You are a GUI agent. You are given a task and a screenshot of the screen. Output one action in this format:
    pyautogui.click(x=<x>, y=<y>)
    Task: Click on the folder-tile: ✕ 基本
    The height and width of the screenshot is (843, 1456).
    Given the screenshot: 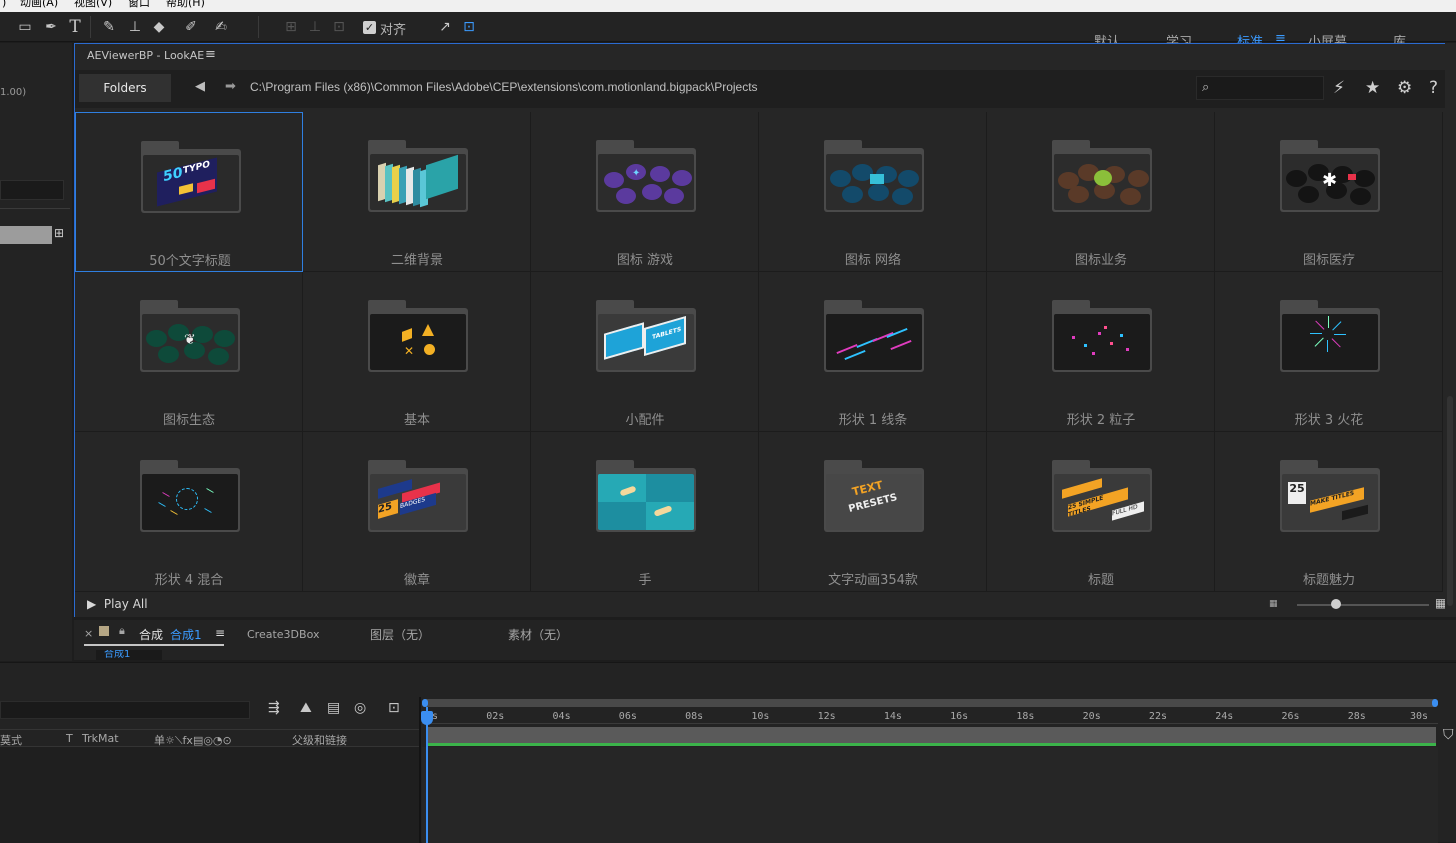 What is the action you would take?
    pyautogui.click(x=417, y=352)
    